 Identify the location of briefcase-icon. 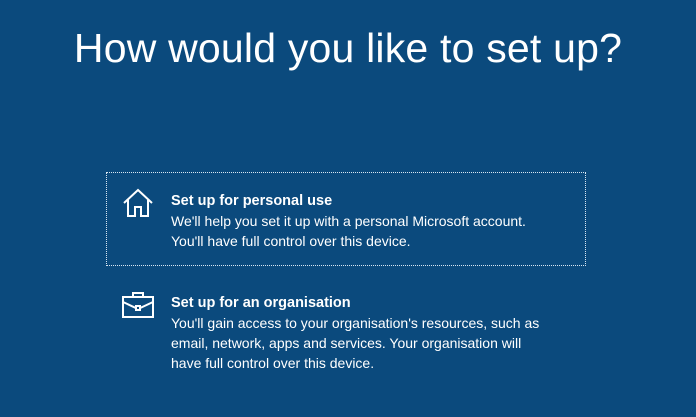
(138, 305).